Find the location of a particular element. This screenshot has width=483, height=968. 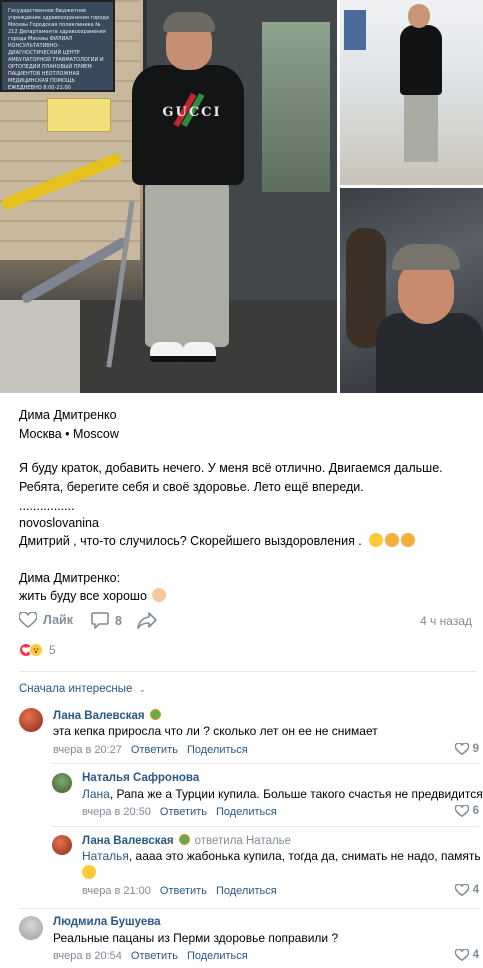

post-actions: Лайк 8 4 ч назад is located at coordinates (249, 623).